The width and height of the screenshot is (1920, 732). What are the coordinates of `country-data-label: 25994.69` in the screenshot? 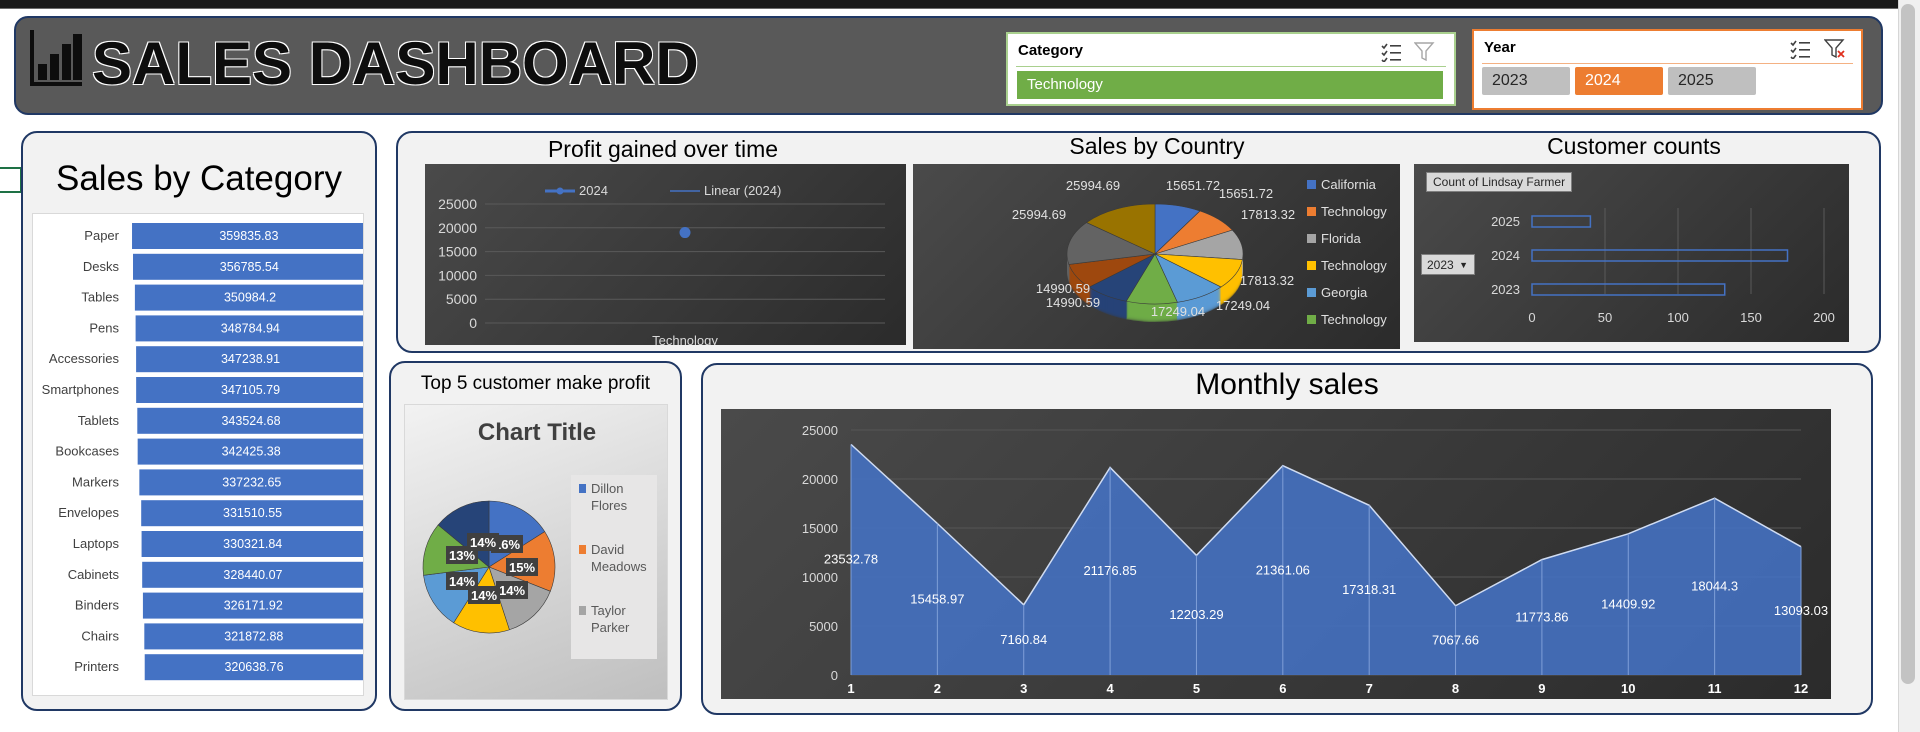 It's located at (1093, 185).